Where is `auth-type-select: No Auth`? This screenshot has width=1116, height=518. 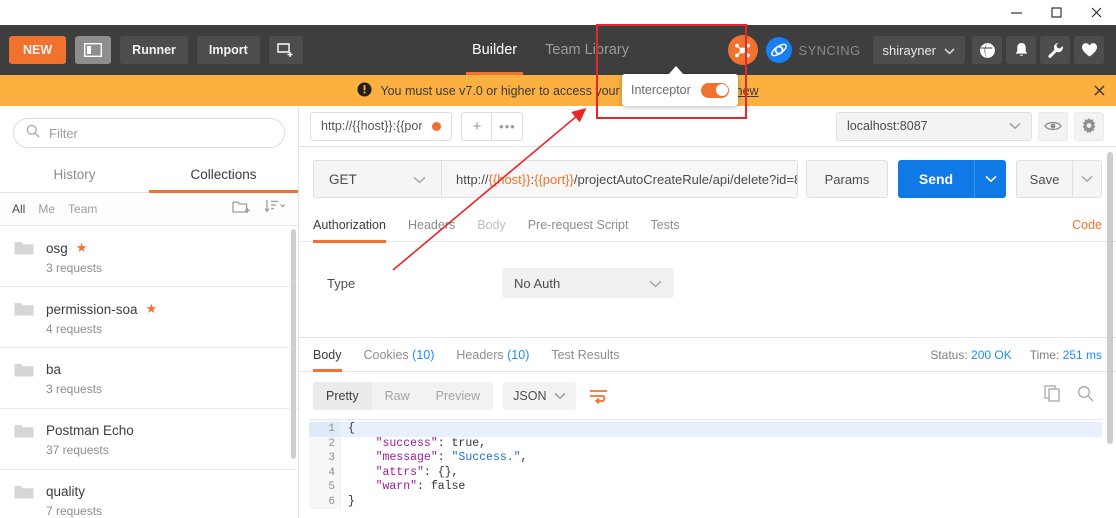 auth-type-select: No Auth is located at coordinates (588, 283).